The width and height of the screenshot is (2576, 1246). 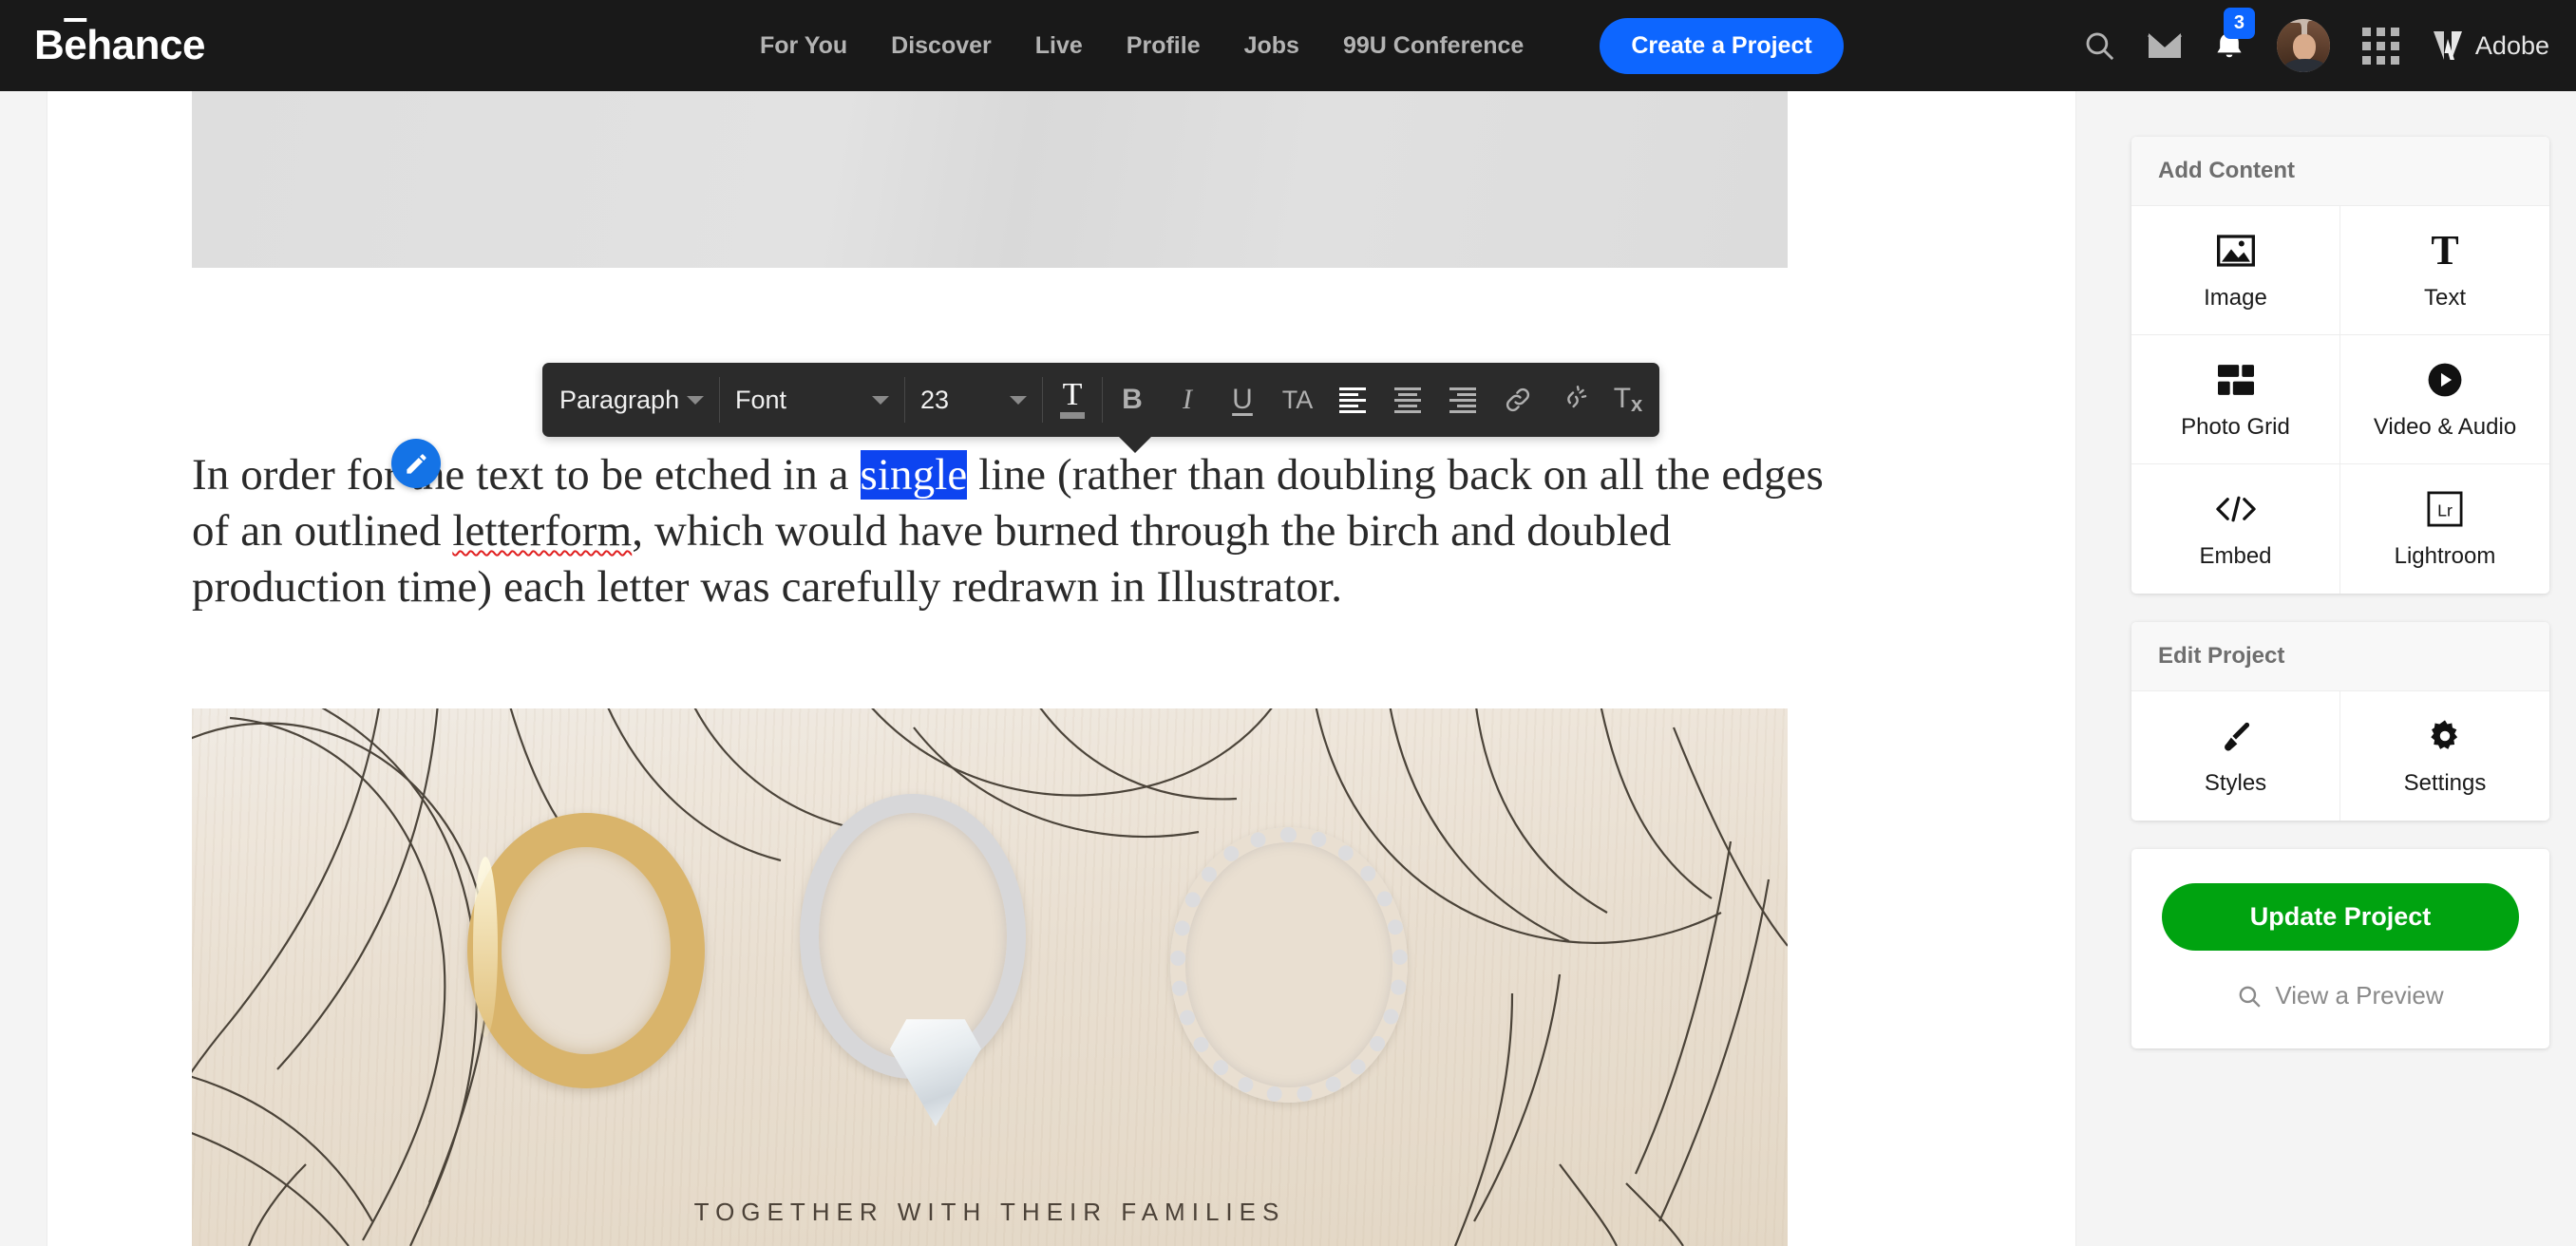 I want to click on align-right-button, so click(x=1462, y=399).